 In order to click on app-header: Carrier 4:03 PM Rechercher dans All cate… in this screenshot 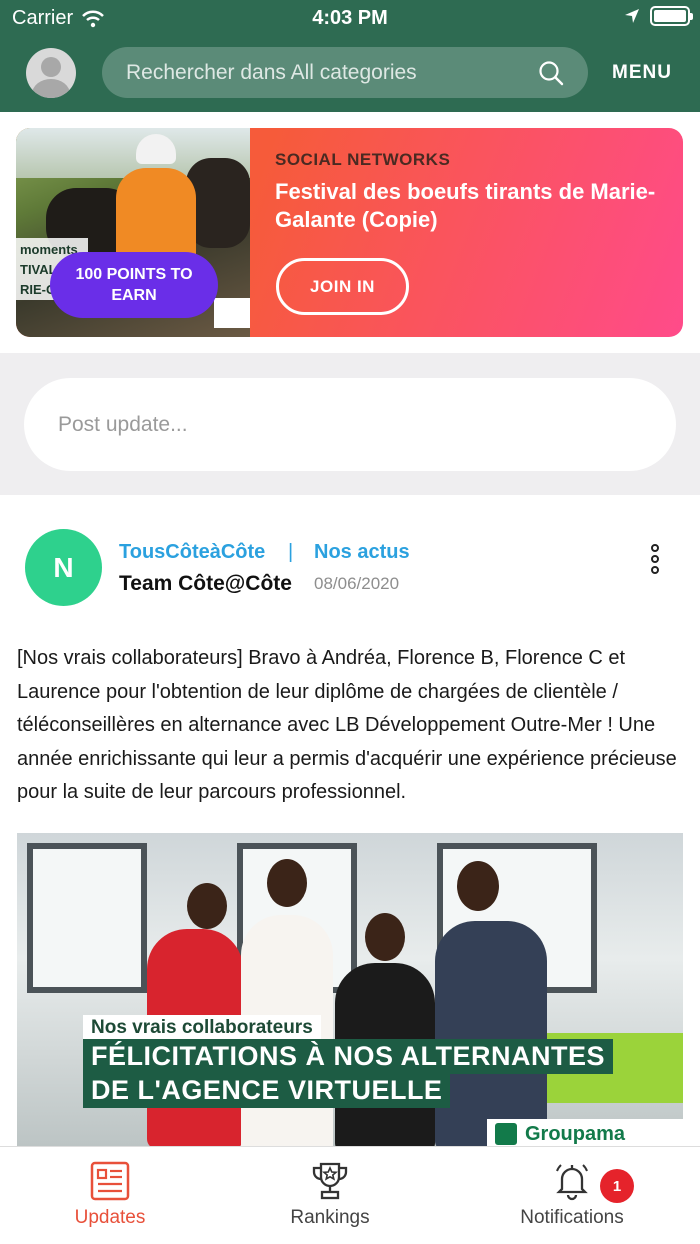, I will do `click(350, 56)`.